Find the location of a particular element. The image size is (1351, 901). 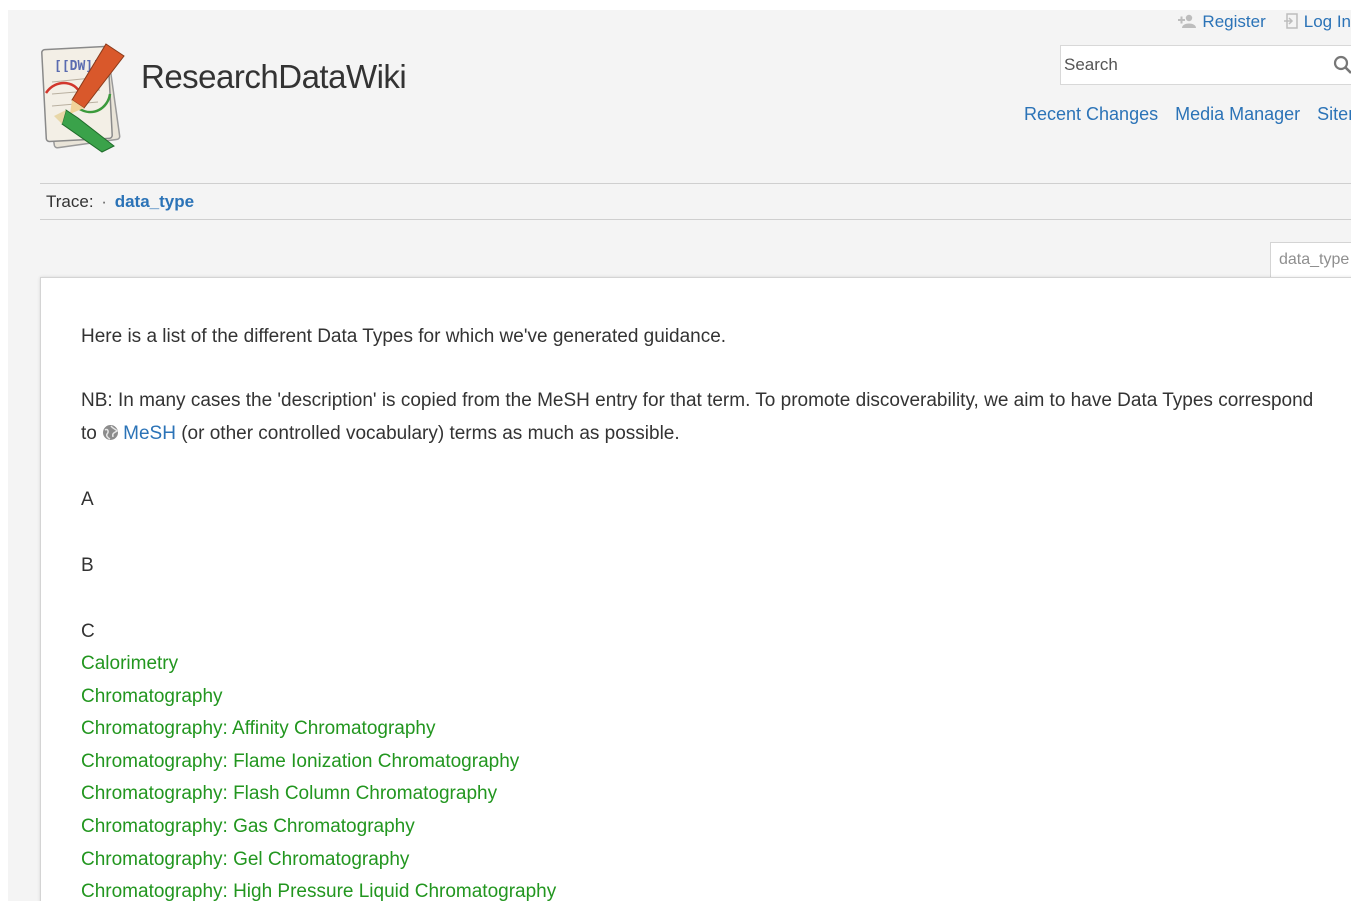

breadcrumb-link-data-type: data_type is located at coordinates (154, 201).